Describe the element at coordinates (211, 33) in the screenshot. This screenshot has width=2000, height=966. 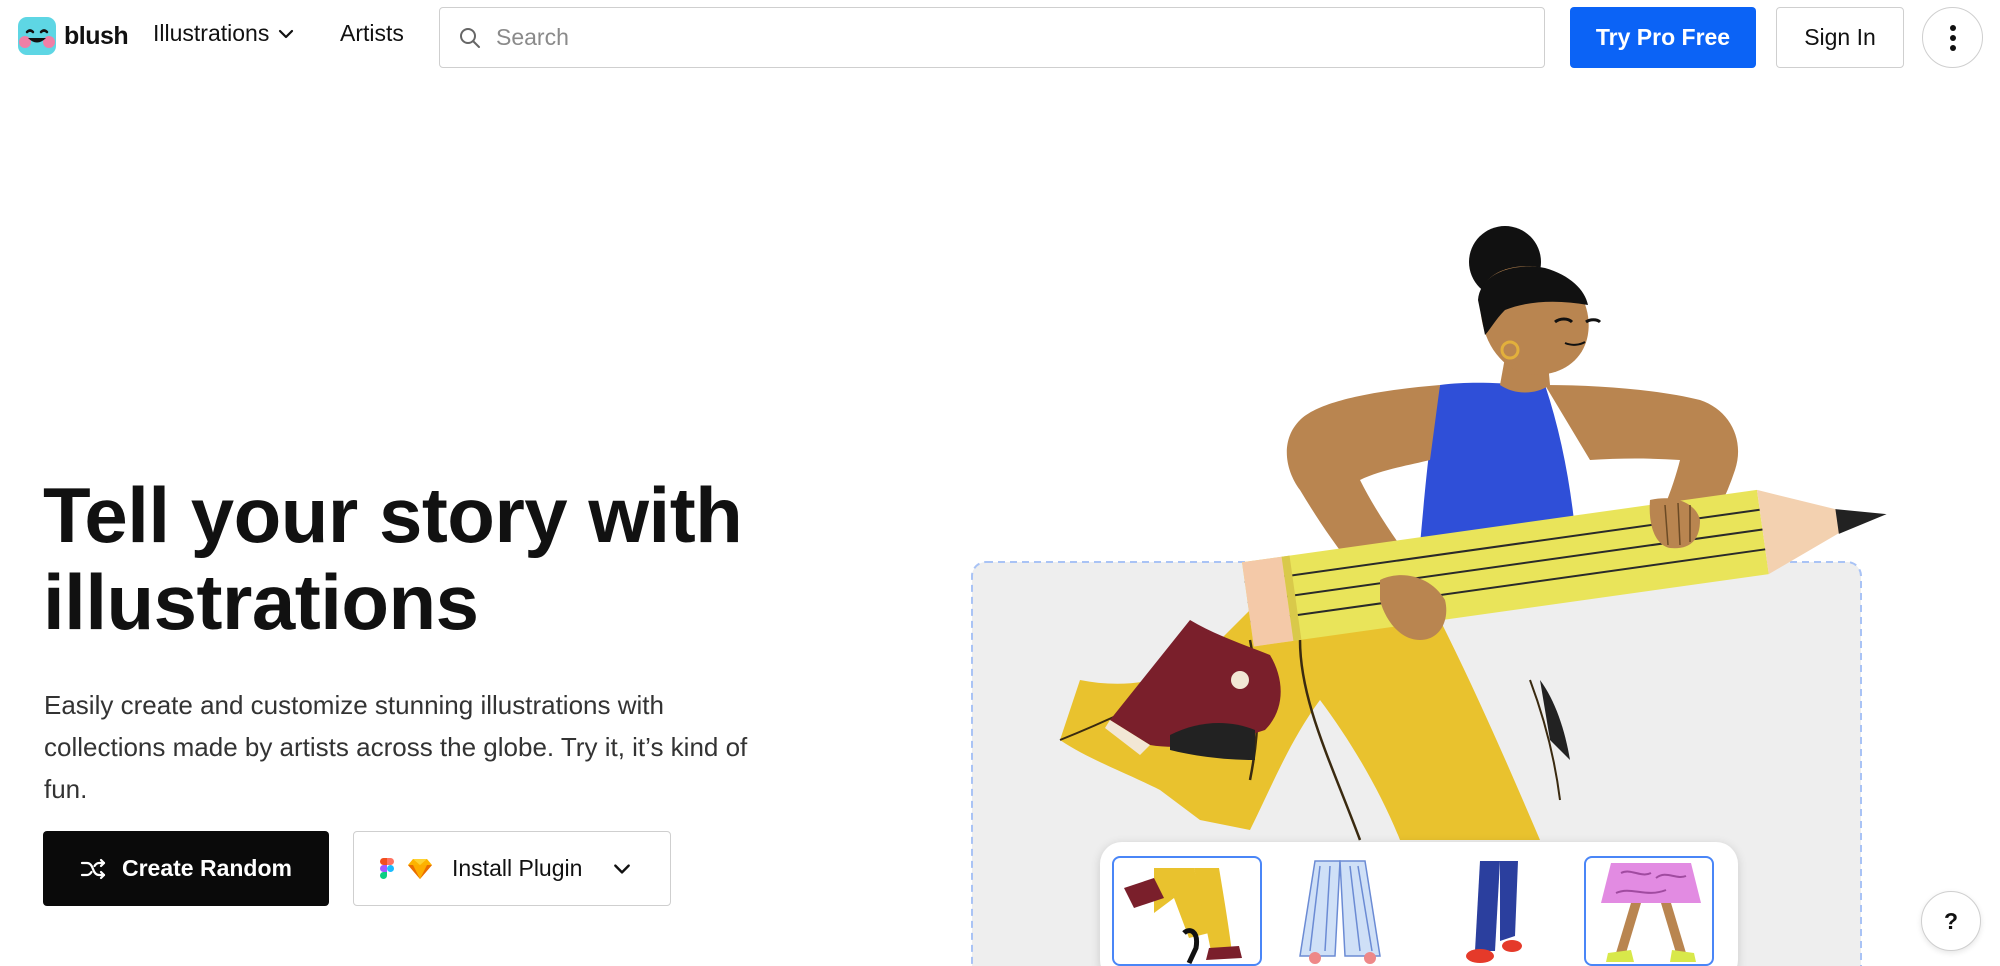
I see `nav-illustrations-label: Illustrations` at that location.